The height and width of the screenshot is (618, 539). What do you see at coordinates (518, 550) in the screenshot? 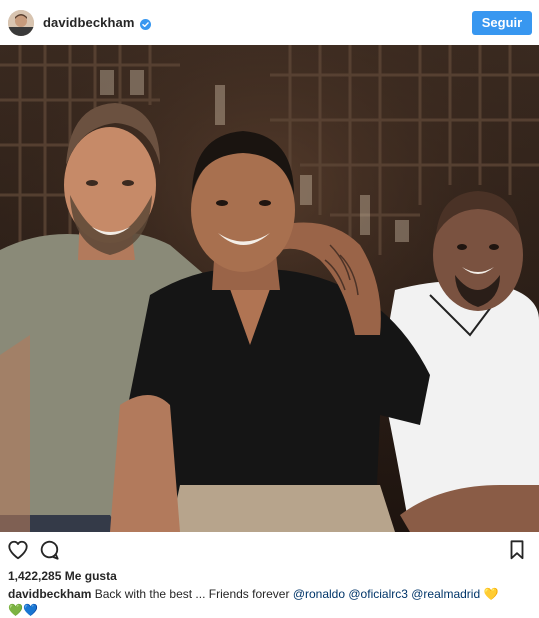
I see `bookmark-icon` at bounding box center [518, 550].